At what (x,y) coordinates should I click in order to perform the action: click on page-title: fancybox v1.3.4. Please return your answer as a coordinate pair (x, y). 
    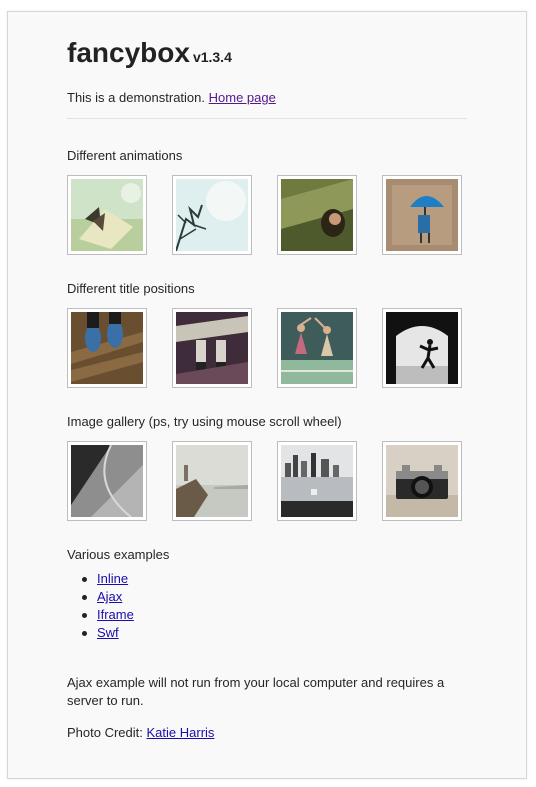
    Looking at the image, I should click on (149, 55).